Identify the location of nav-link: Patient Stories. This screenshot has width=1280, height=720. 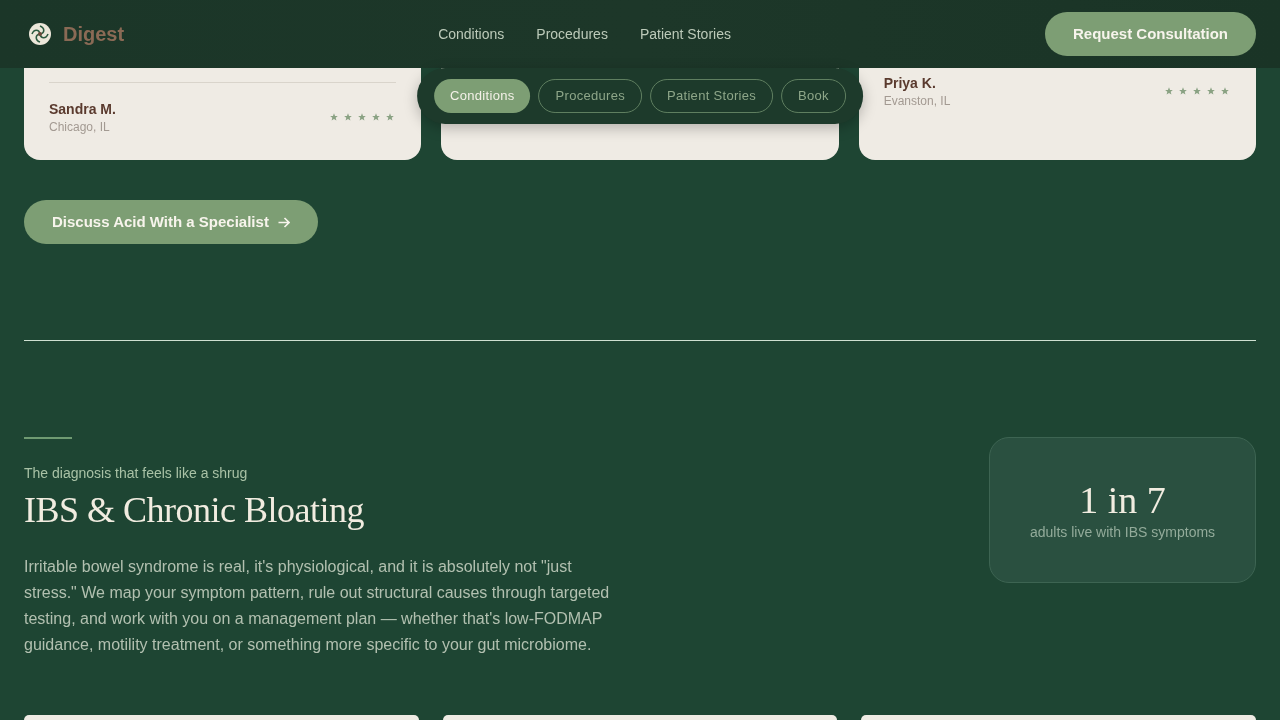
(685, 34).